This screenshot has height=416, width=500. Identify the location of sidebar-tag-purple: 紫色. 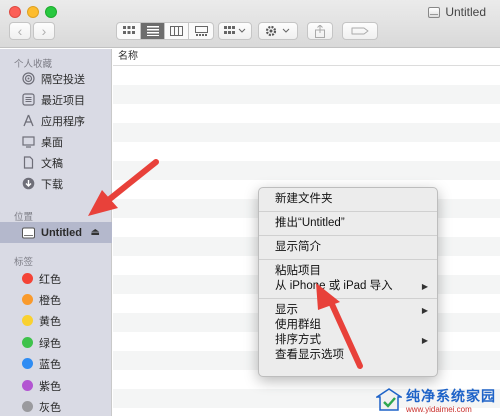
(56, 385).